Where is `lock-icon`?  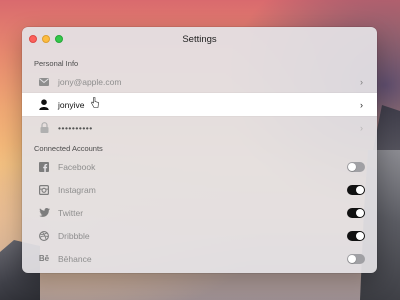
lock-icon is located at coordinates (44, 128).